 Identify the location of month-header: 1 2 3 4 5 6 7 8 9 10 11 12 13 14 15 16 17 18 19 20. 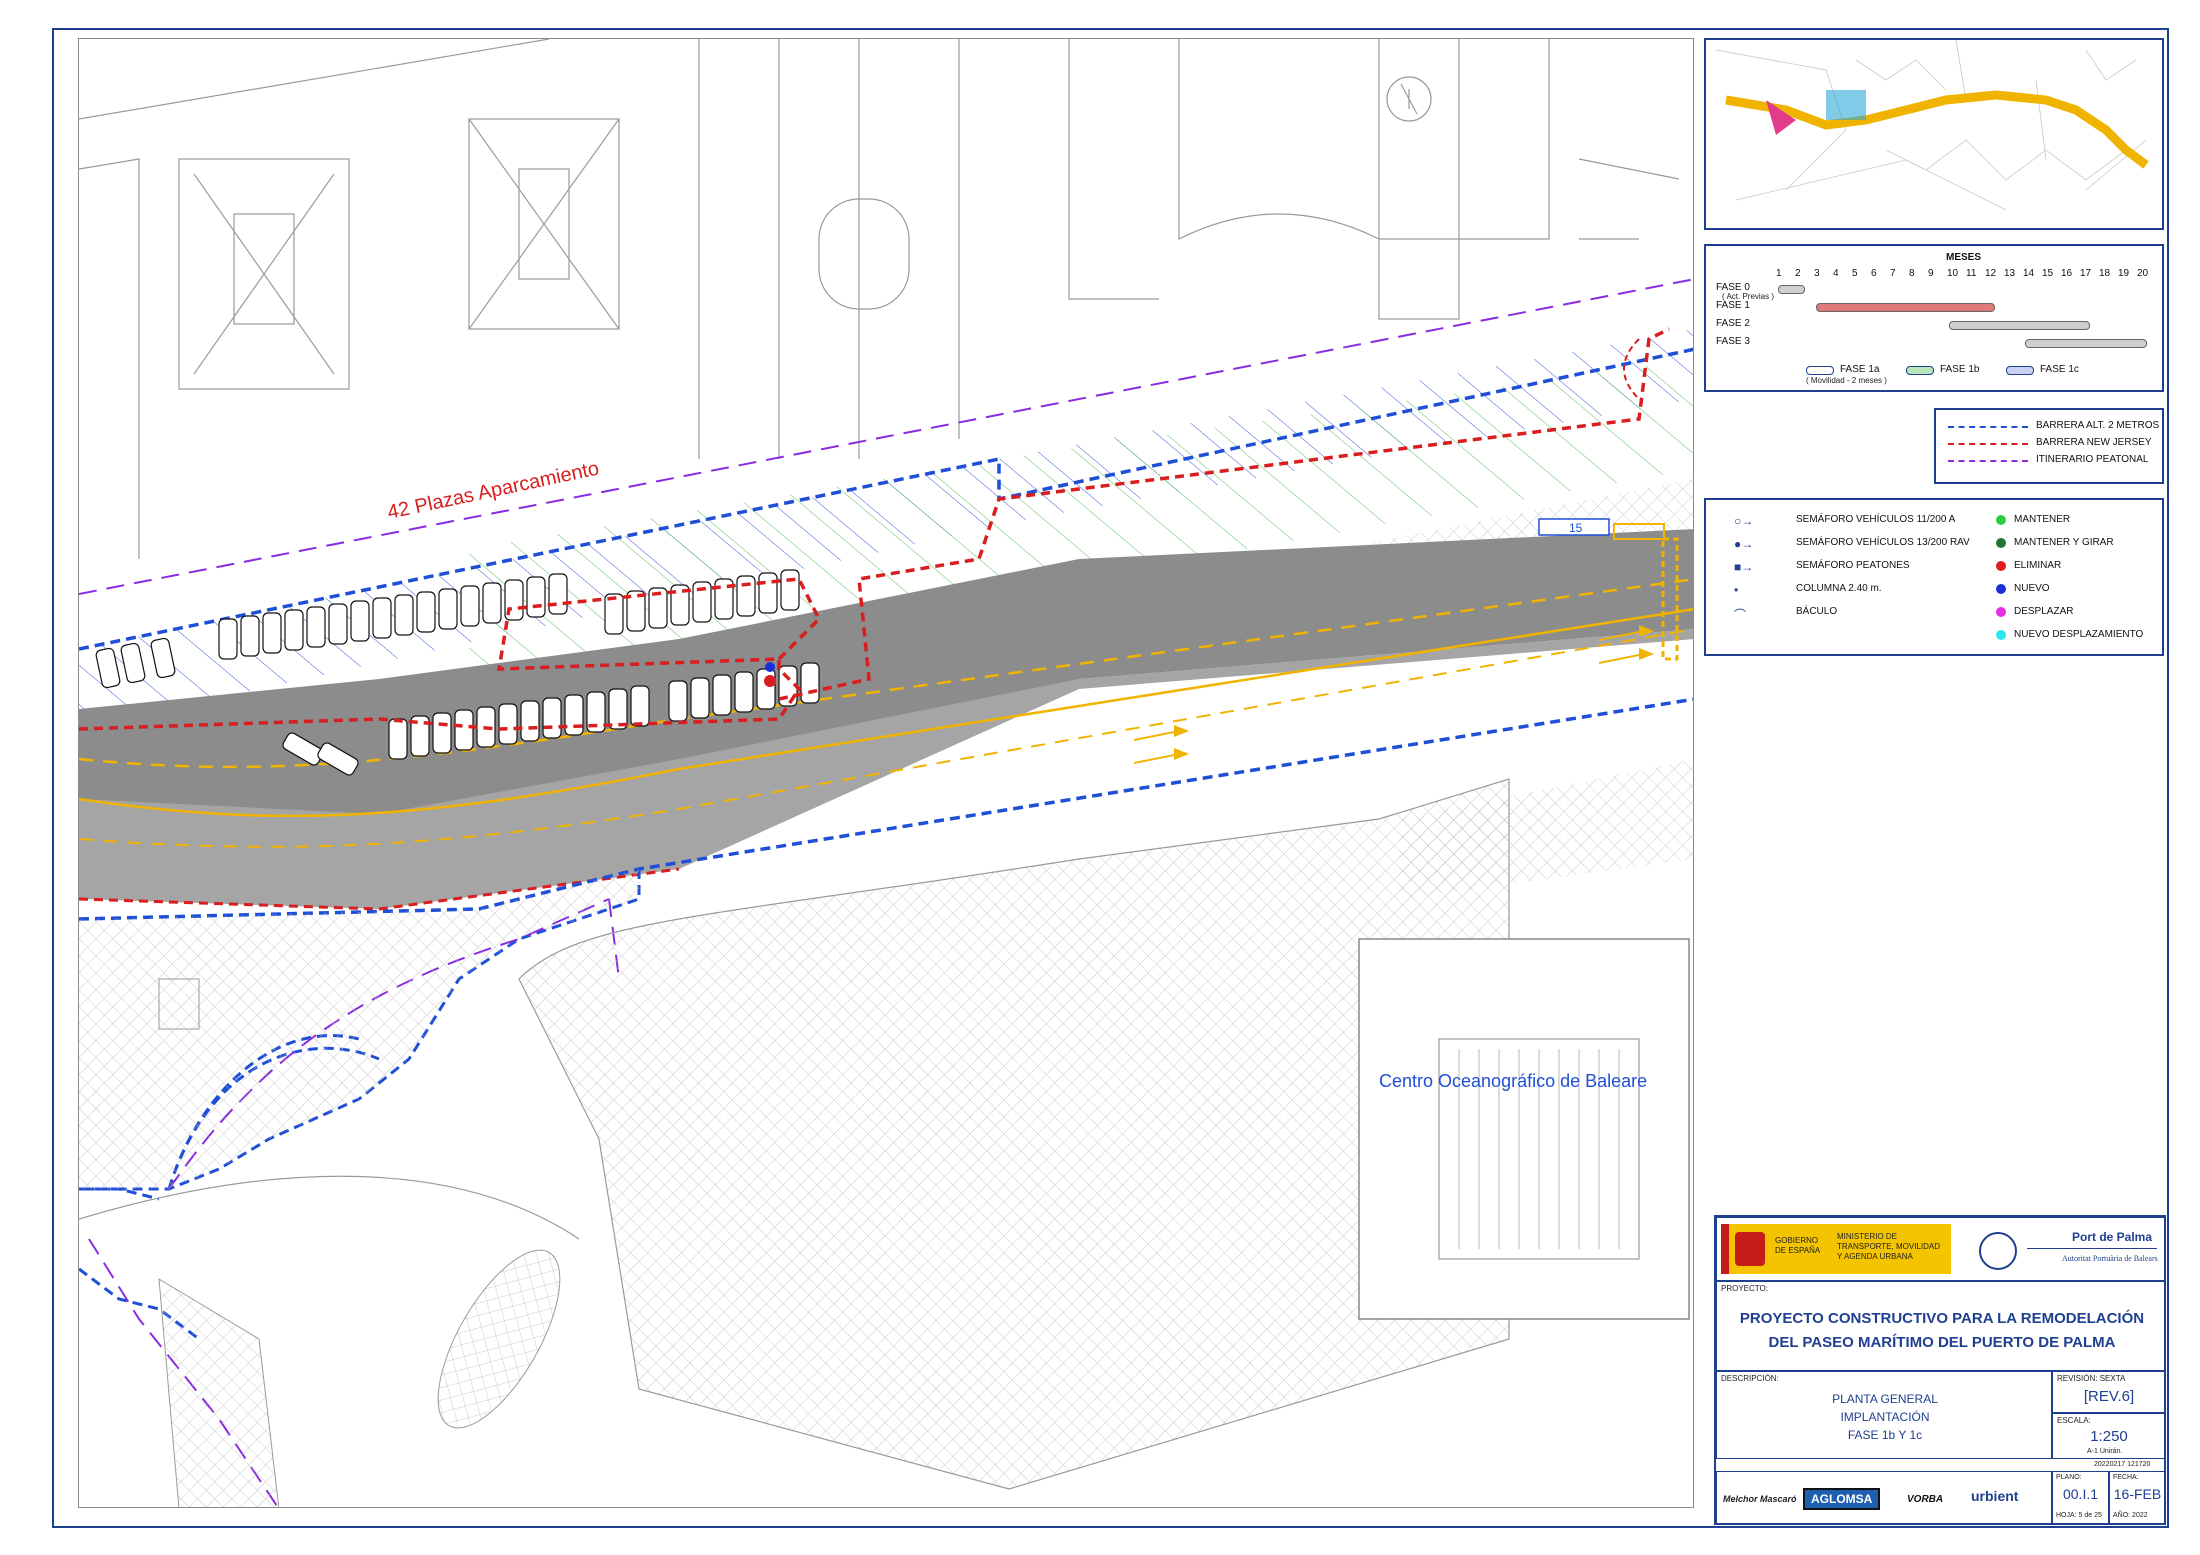
(1966, 274).